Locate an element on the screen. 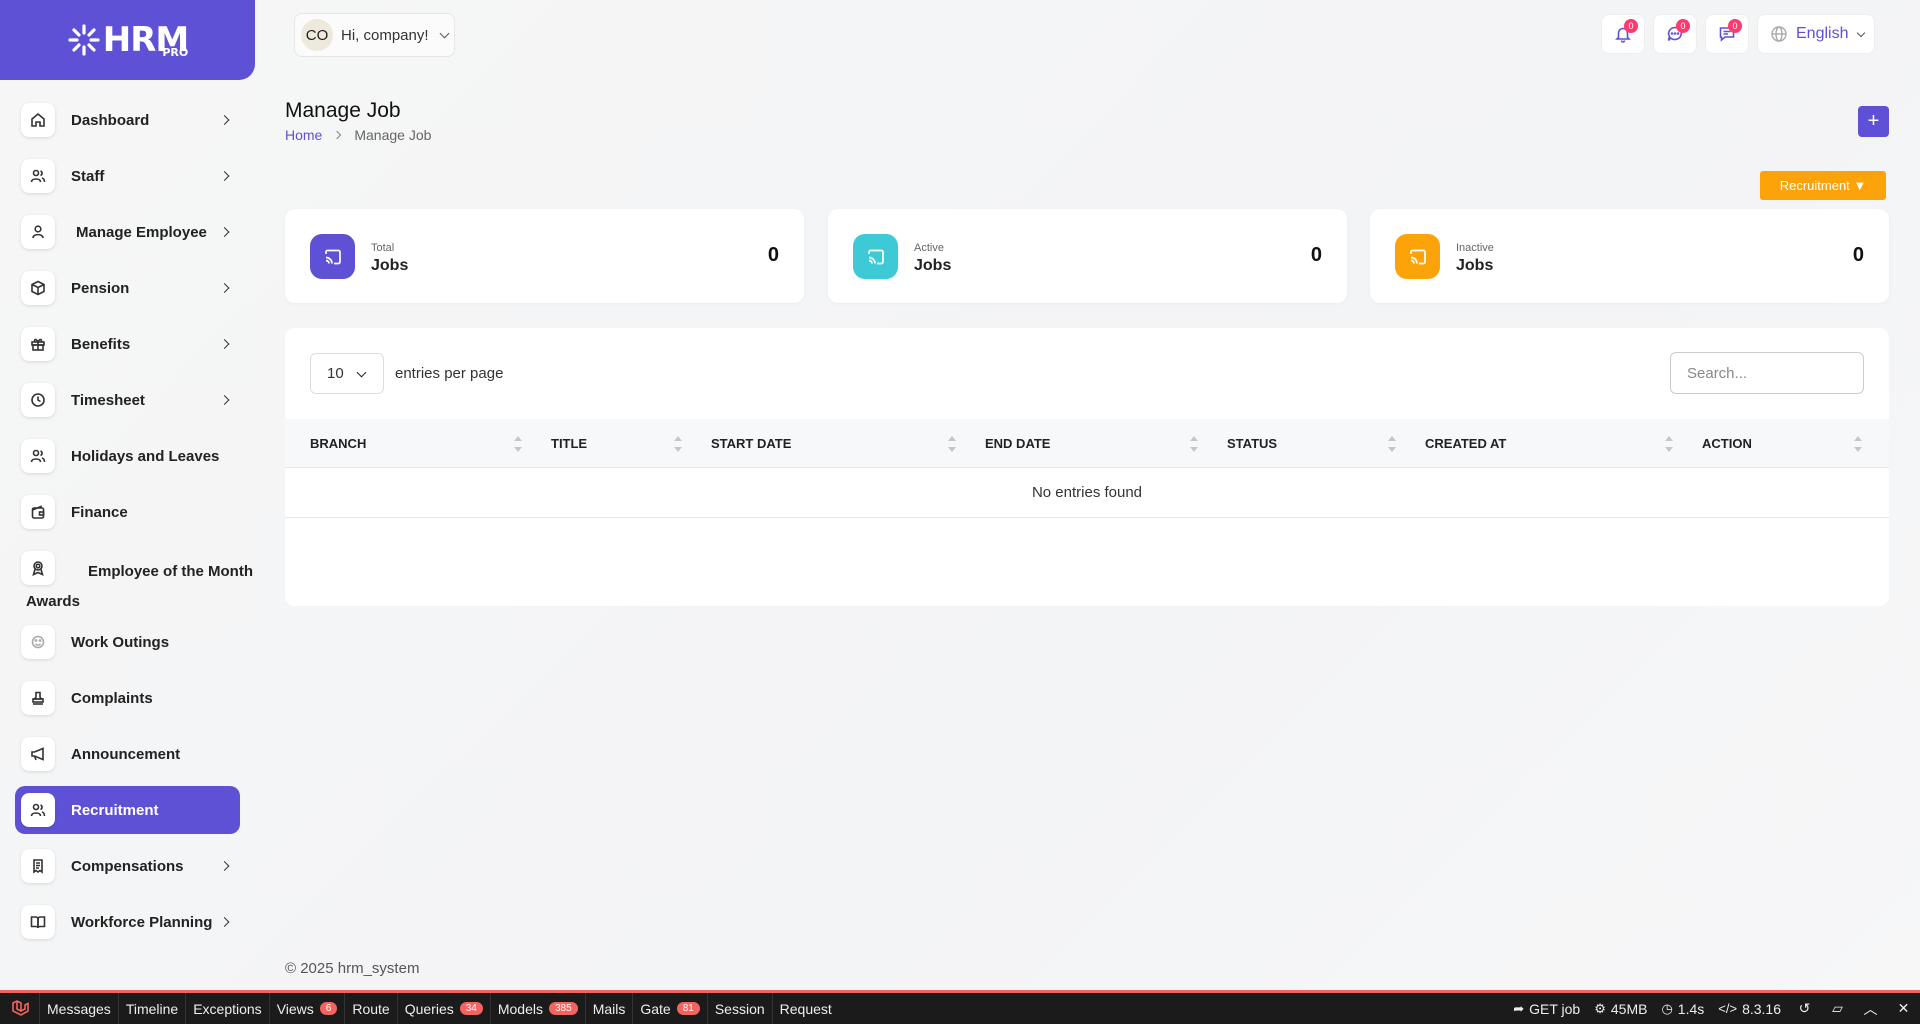 This screenshot has height=1024, width=1920. add-job-button: + is located at coordinates (1873, 121).